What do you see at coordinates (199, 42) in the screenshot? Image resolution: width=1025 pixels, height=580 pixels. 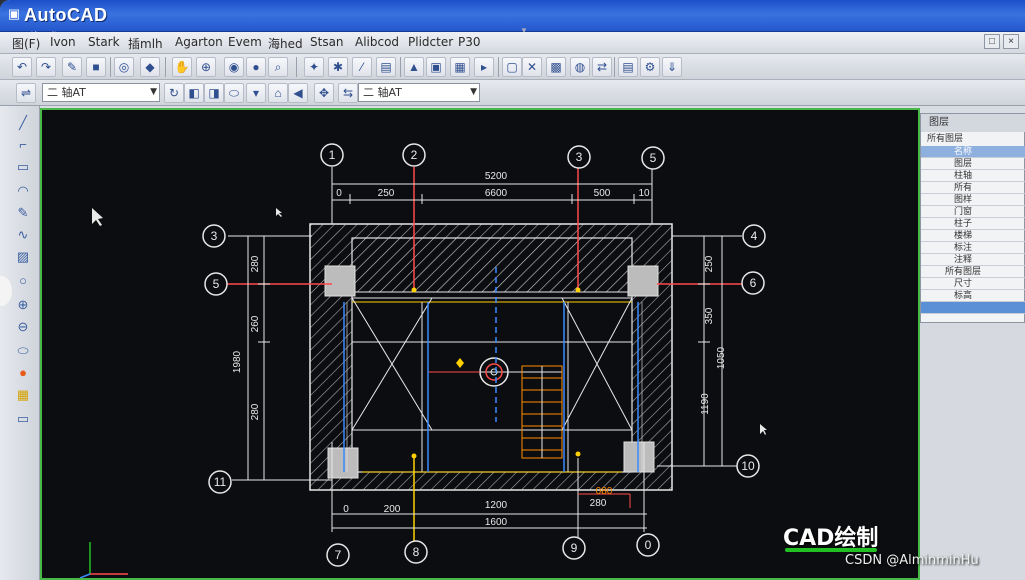 I see `menu-item-format: Agarton` at bounding box center [199, 42].